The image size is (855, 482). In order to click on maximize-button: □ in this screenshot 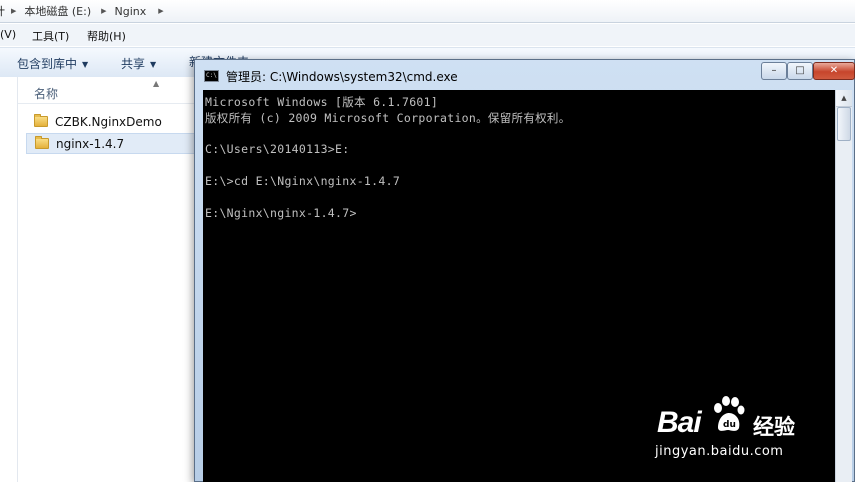, I will do `click(800, 71)`.